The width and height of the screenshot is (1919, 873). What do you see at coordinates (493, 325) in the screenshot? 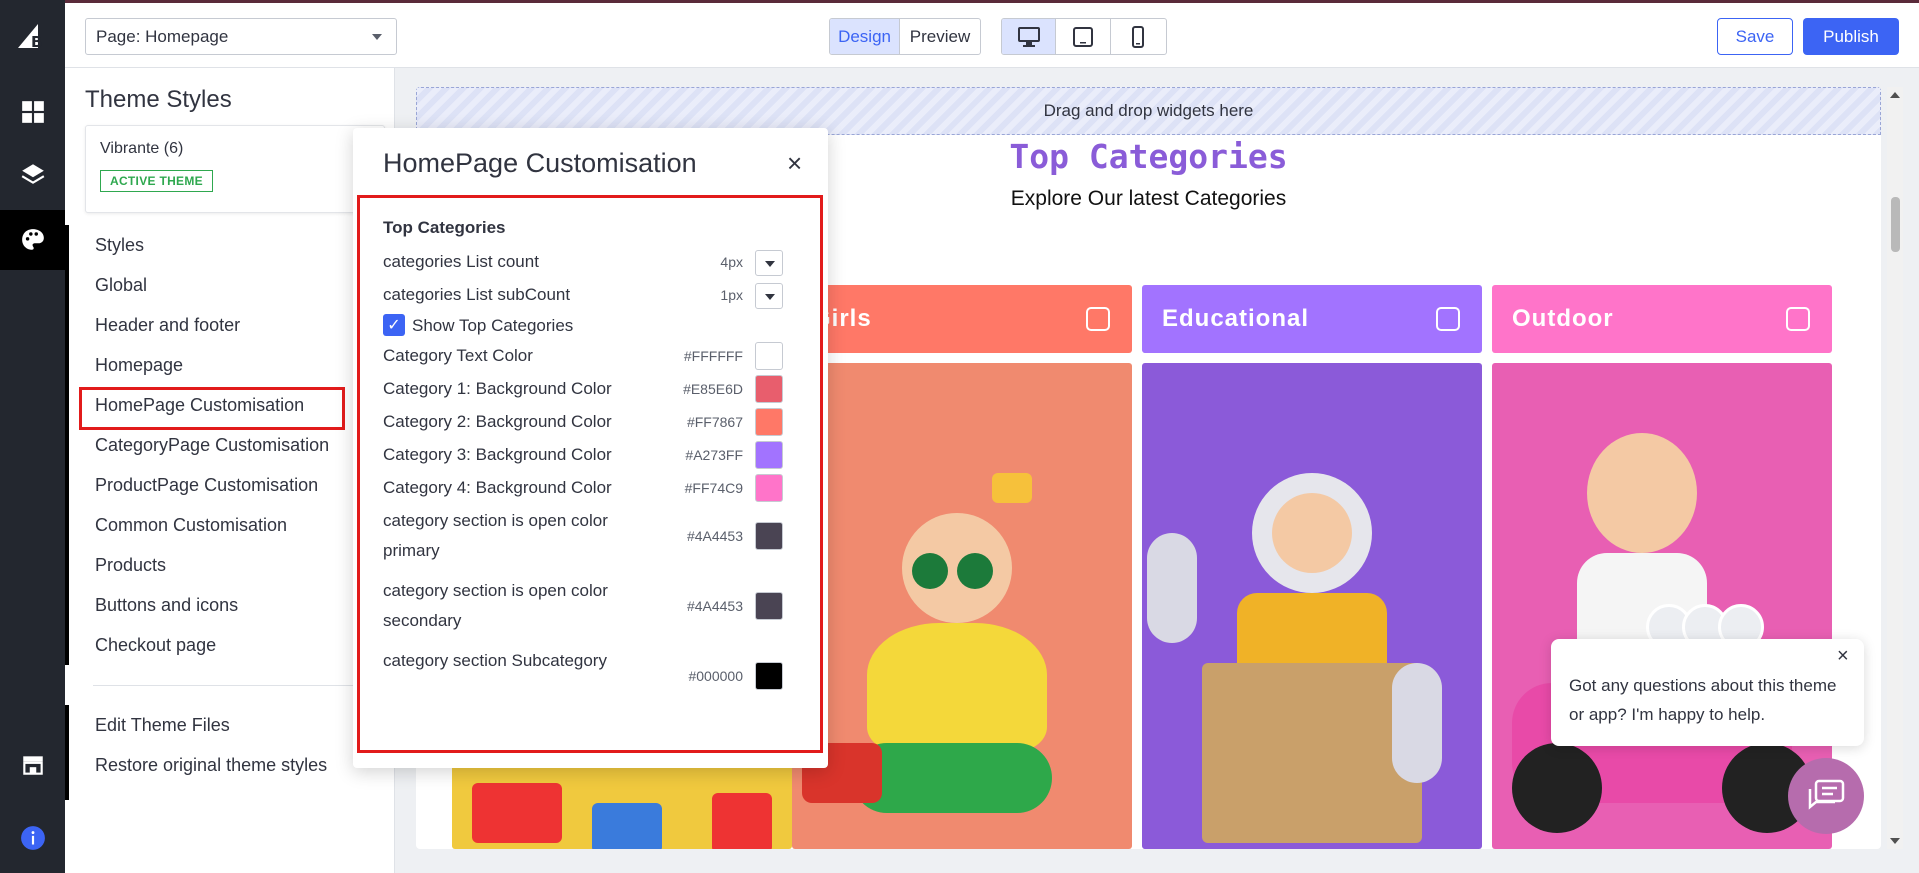
I see `row-label: Show Top Categories` at bounding box center [493, 325].